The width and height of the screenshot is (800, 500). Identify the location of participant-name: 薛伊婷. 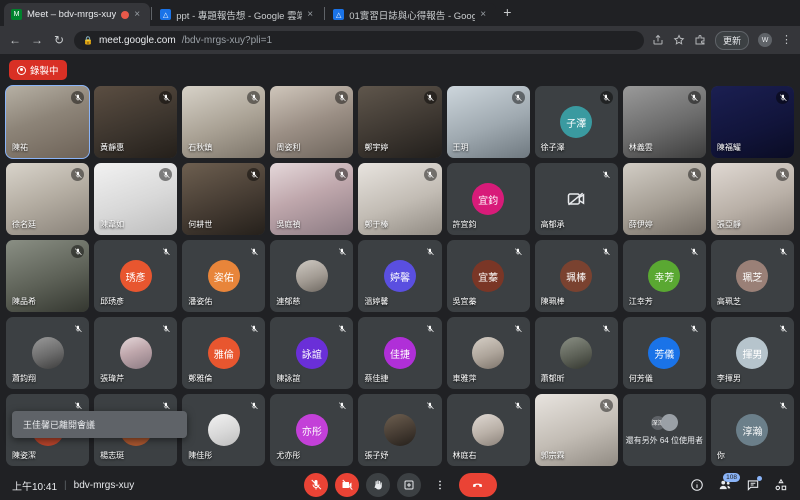
(640, 224).